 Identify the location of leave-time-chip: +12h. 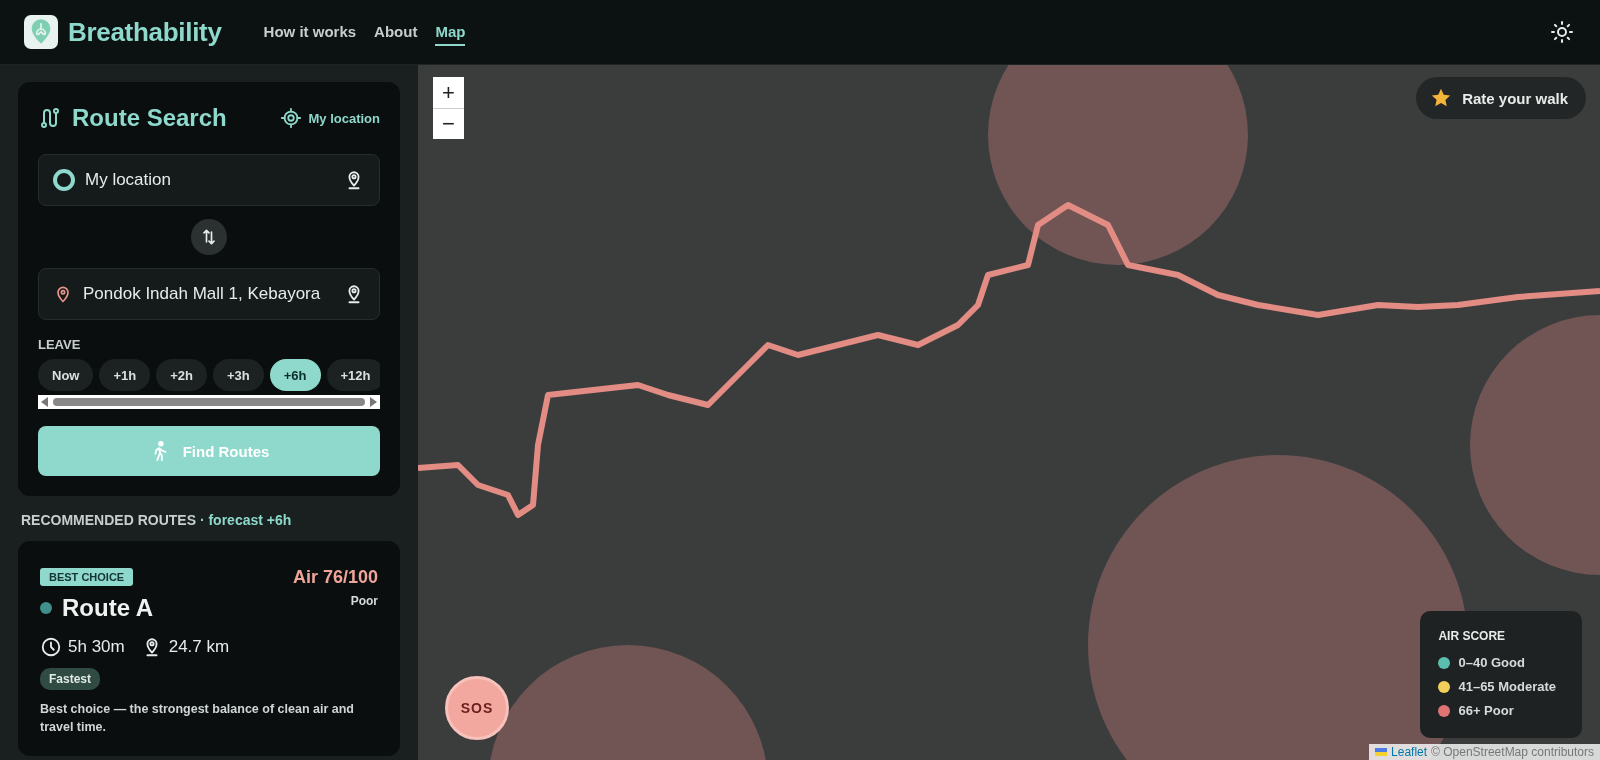
(353, 375).